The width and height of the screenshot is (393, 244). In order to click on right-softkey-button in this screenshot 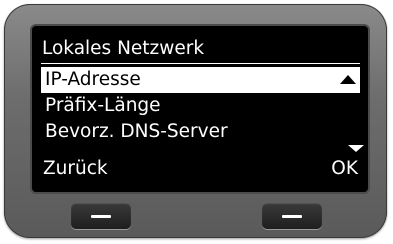, I will do `click(292, 216)`.